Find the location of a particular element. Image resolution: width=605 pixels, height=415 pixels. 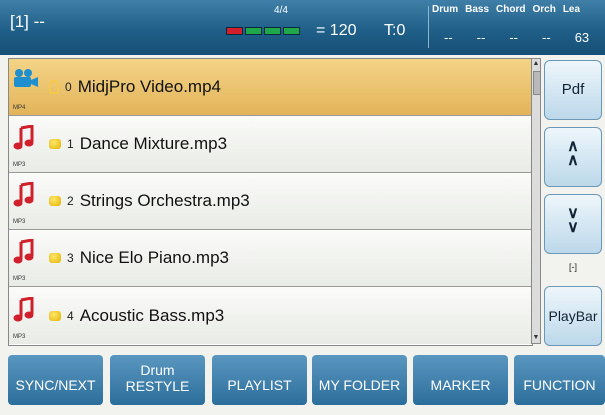

track-label-drum: Drum is located at coordinates (445, 9).